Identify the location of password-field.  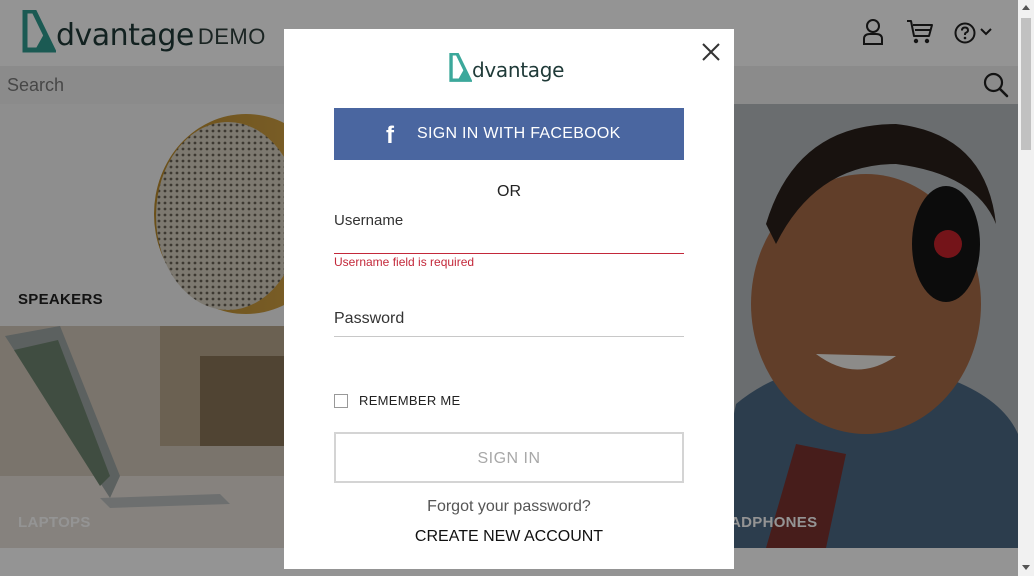
(509, 322).